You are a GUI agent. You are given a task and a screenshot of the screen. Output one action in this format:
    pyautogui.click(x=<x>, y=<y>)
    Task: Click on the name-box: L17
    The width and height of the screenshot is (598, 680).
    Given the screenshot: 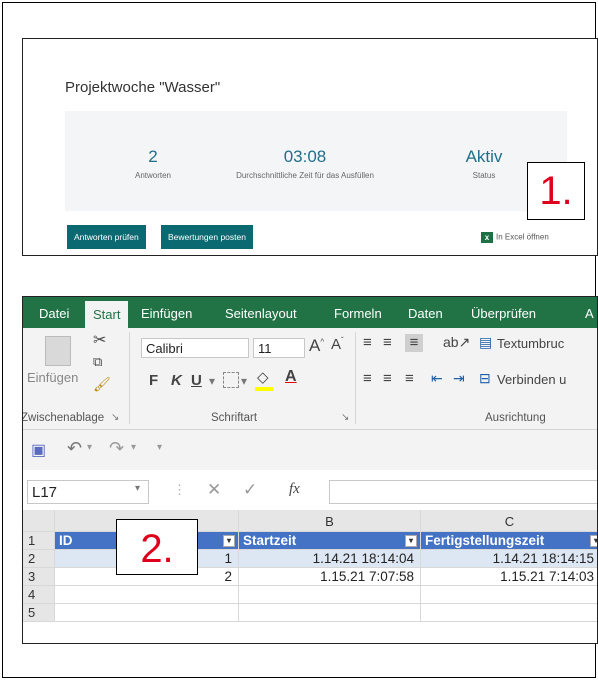 What is the action you would take?
    pyautogui.click(x=88, y=492)
    